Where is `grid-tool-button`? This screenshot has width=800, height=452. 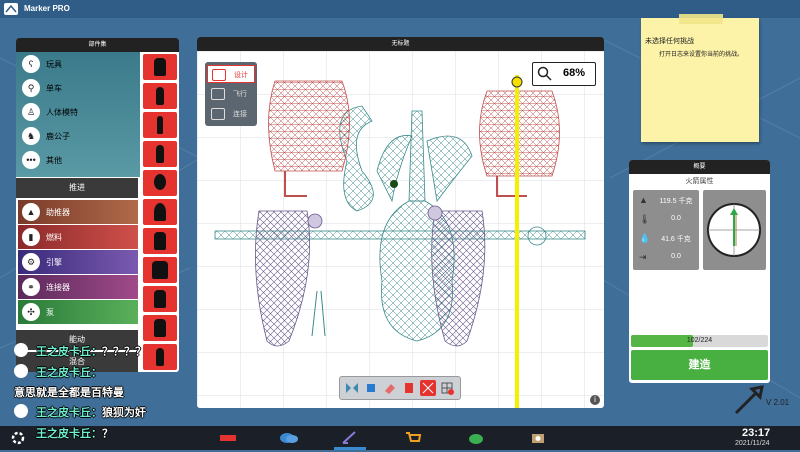 grid-tool-button is located at coordinates (447, 388).